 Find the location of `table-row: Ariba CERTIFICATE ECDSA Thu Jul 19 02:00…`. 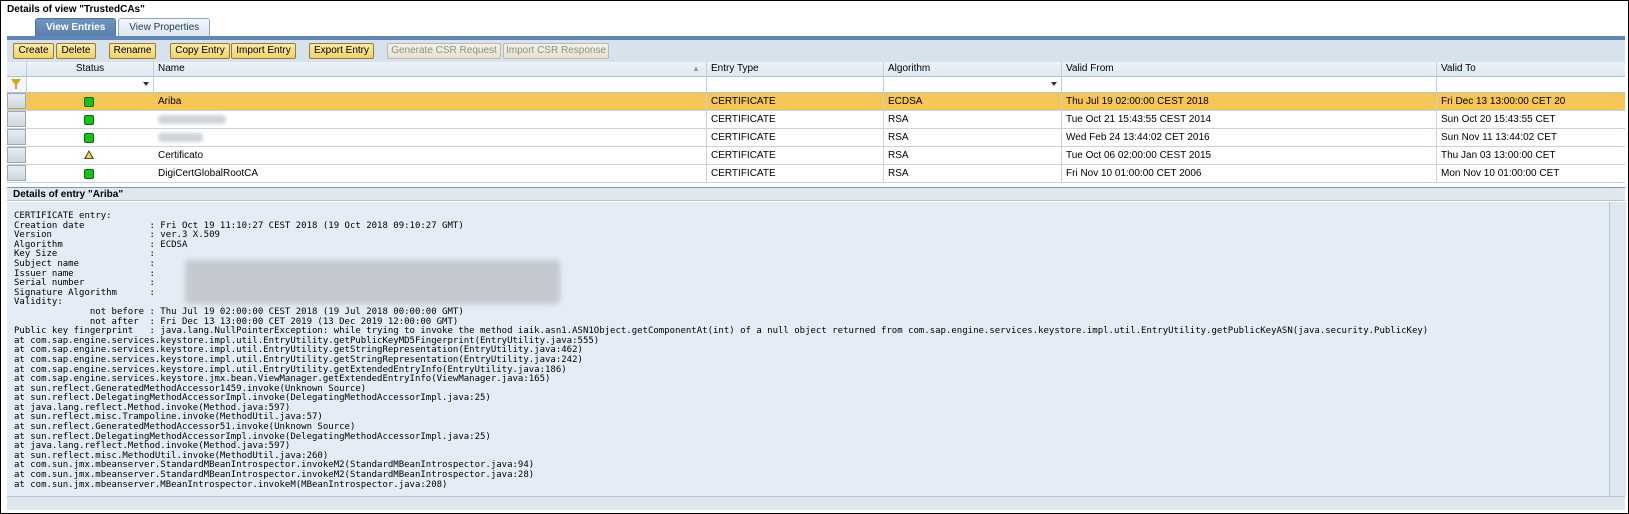

table-row: Ariba CERTIFICATE ECDSA Thu Jul 19 02:00… is located at coordinates (816, 102).